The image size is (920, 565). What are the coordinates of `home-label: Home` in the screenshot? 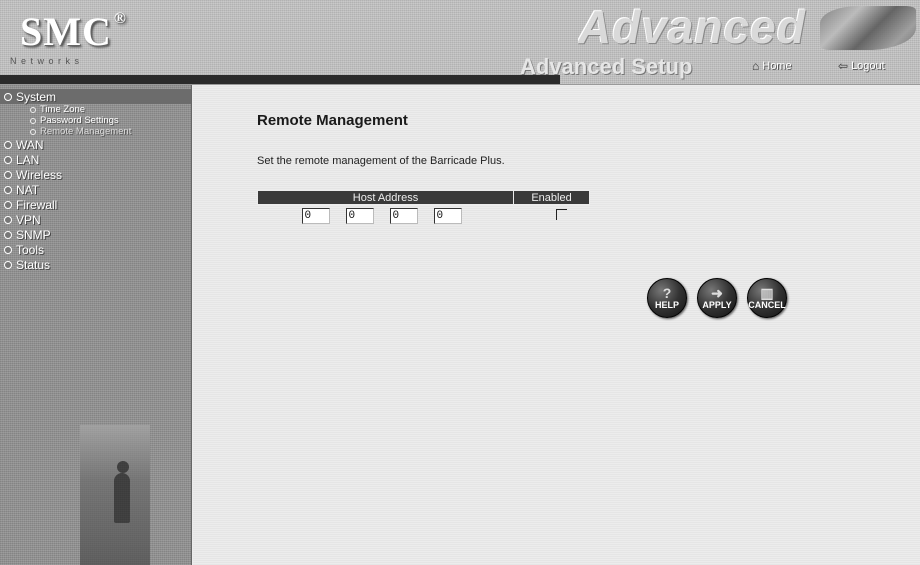 It's located at (777, 66).